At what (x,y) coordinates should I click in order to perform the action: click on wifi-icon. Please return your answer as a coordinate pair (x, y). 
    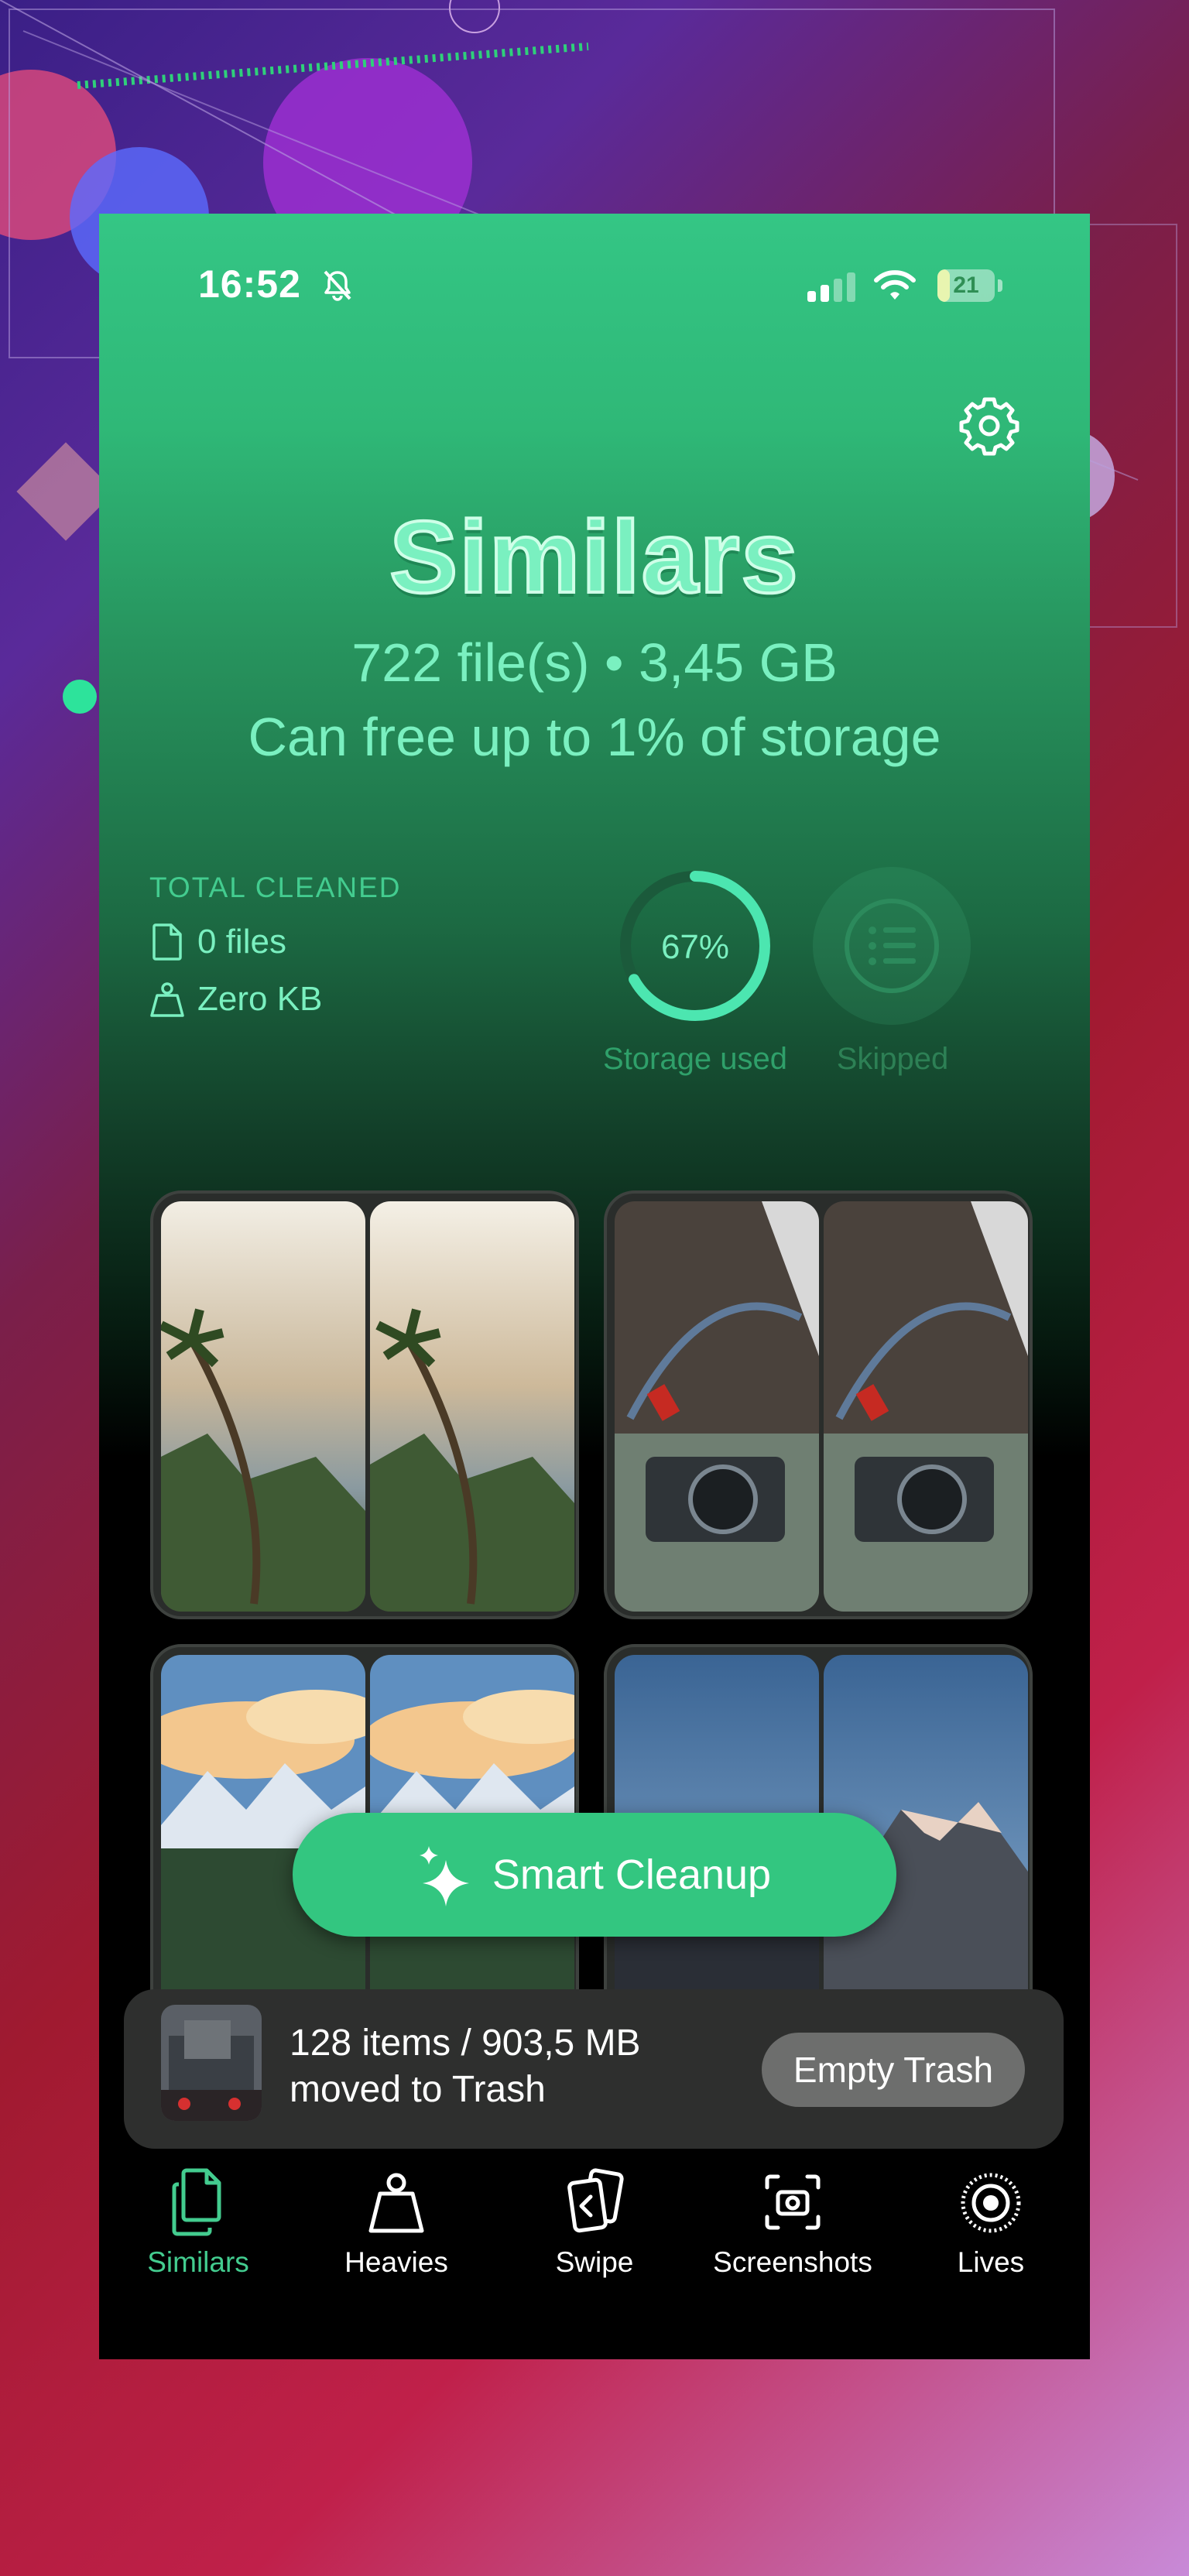
    Looking at the image, I should click on (895, 285).